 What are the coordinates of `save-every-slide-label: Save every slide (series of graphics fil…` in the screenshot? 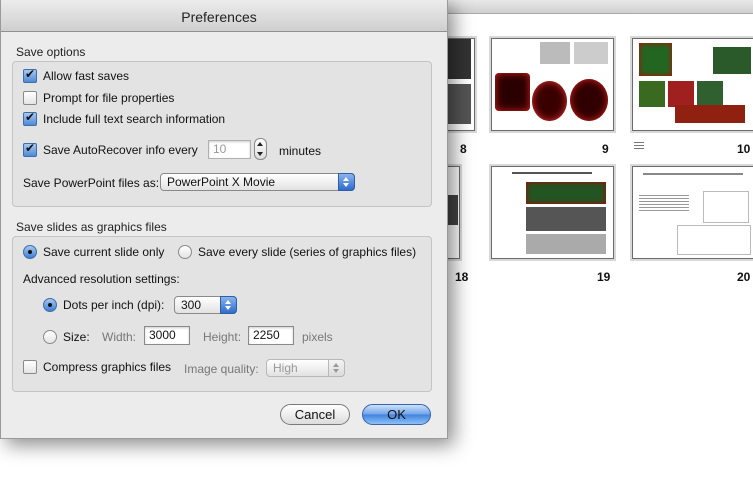 It's located at (307, 252).